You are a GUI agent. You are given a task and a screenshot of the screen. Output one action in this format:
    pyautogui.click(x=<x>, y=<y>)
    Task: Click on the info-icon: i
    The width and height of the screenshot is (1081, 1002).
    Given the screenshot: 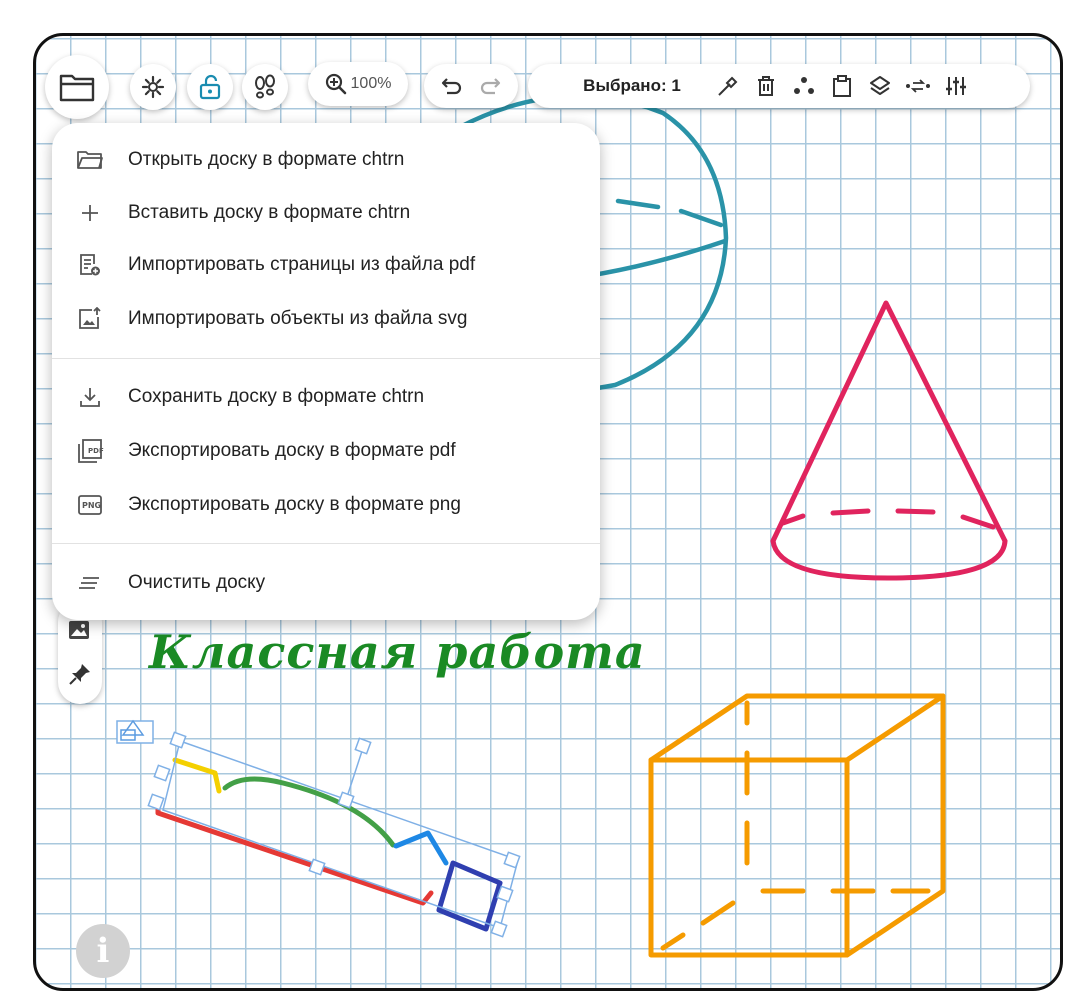 What is the action you would take?
    pyautogui.click(x=103, y=951)
    